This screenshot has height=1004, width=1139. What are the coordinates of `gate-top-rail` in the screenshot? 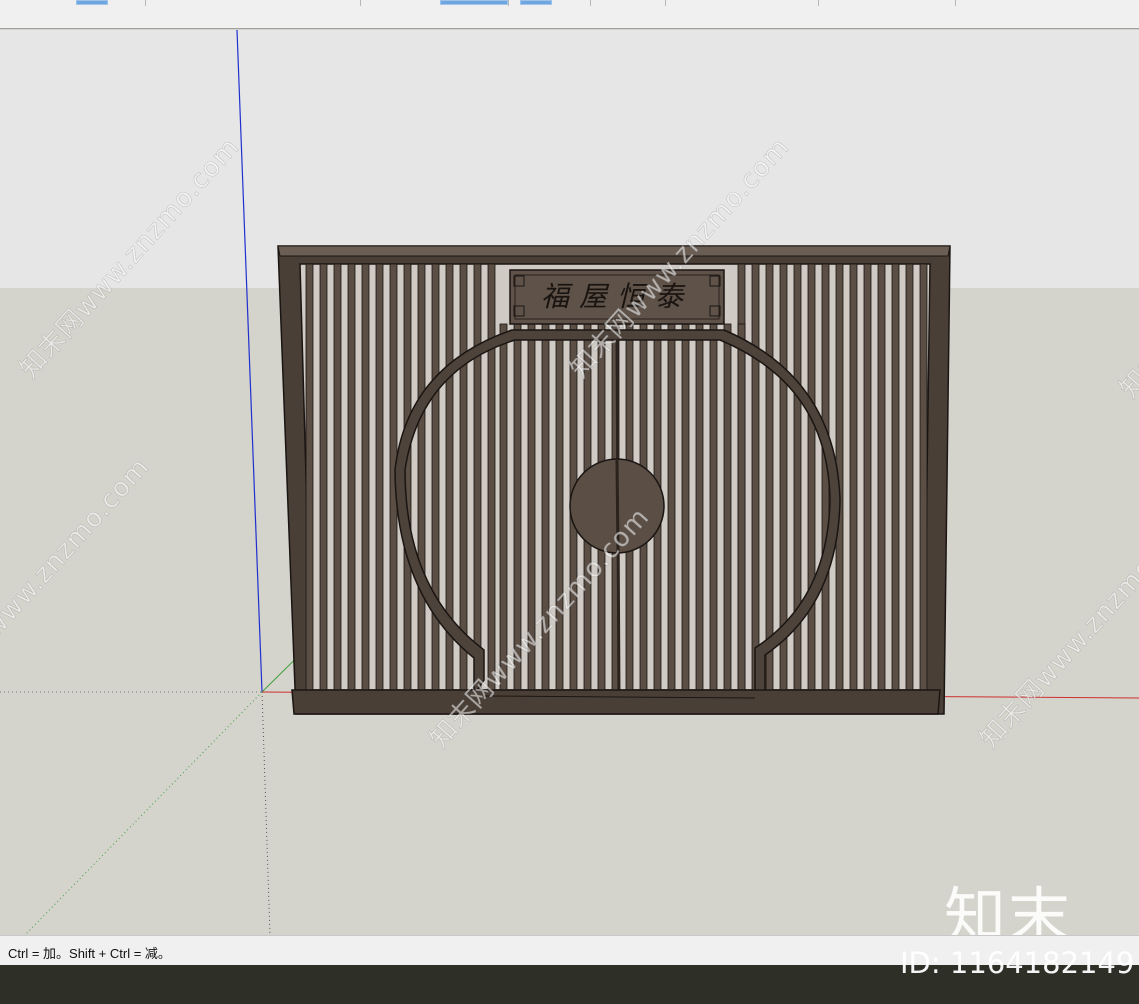 It's located at (614, 251).